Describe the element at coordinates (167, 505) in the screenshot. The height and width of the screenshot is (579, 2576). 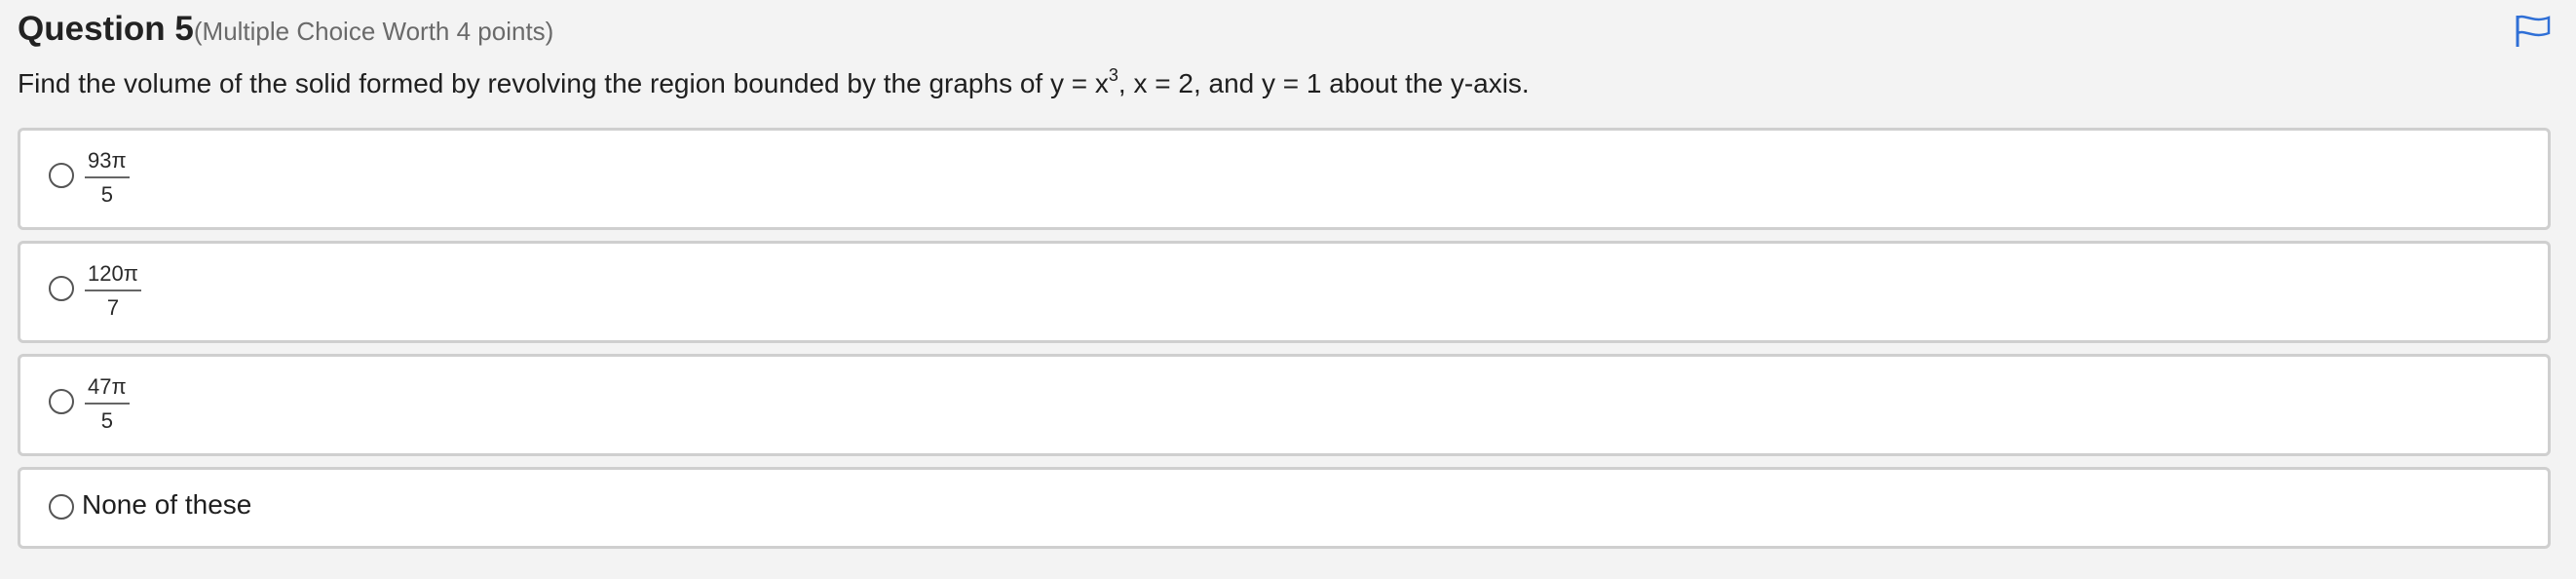
I see `option-label: None of these` at that location.